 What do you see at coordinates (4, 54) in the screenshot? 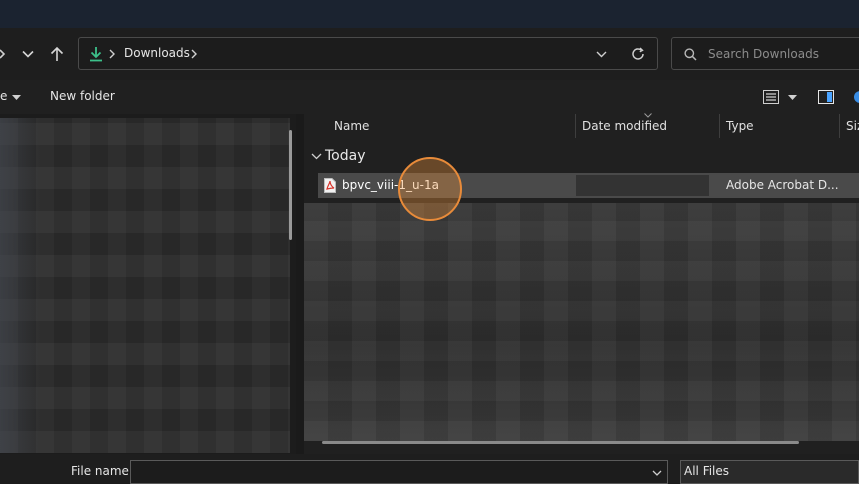
I see `forward-icon` at bounding box center [4, 54].